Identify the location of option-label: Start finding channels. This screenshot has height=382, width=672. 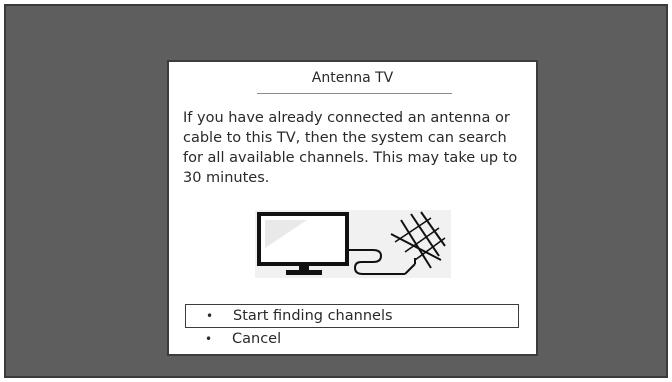
(313, 316).